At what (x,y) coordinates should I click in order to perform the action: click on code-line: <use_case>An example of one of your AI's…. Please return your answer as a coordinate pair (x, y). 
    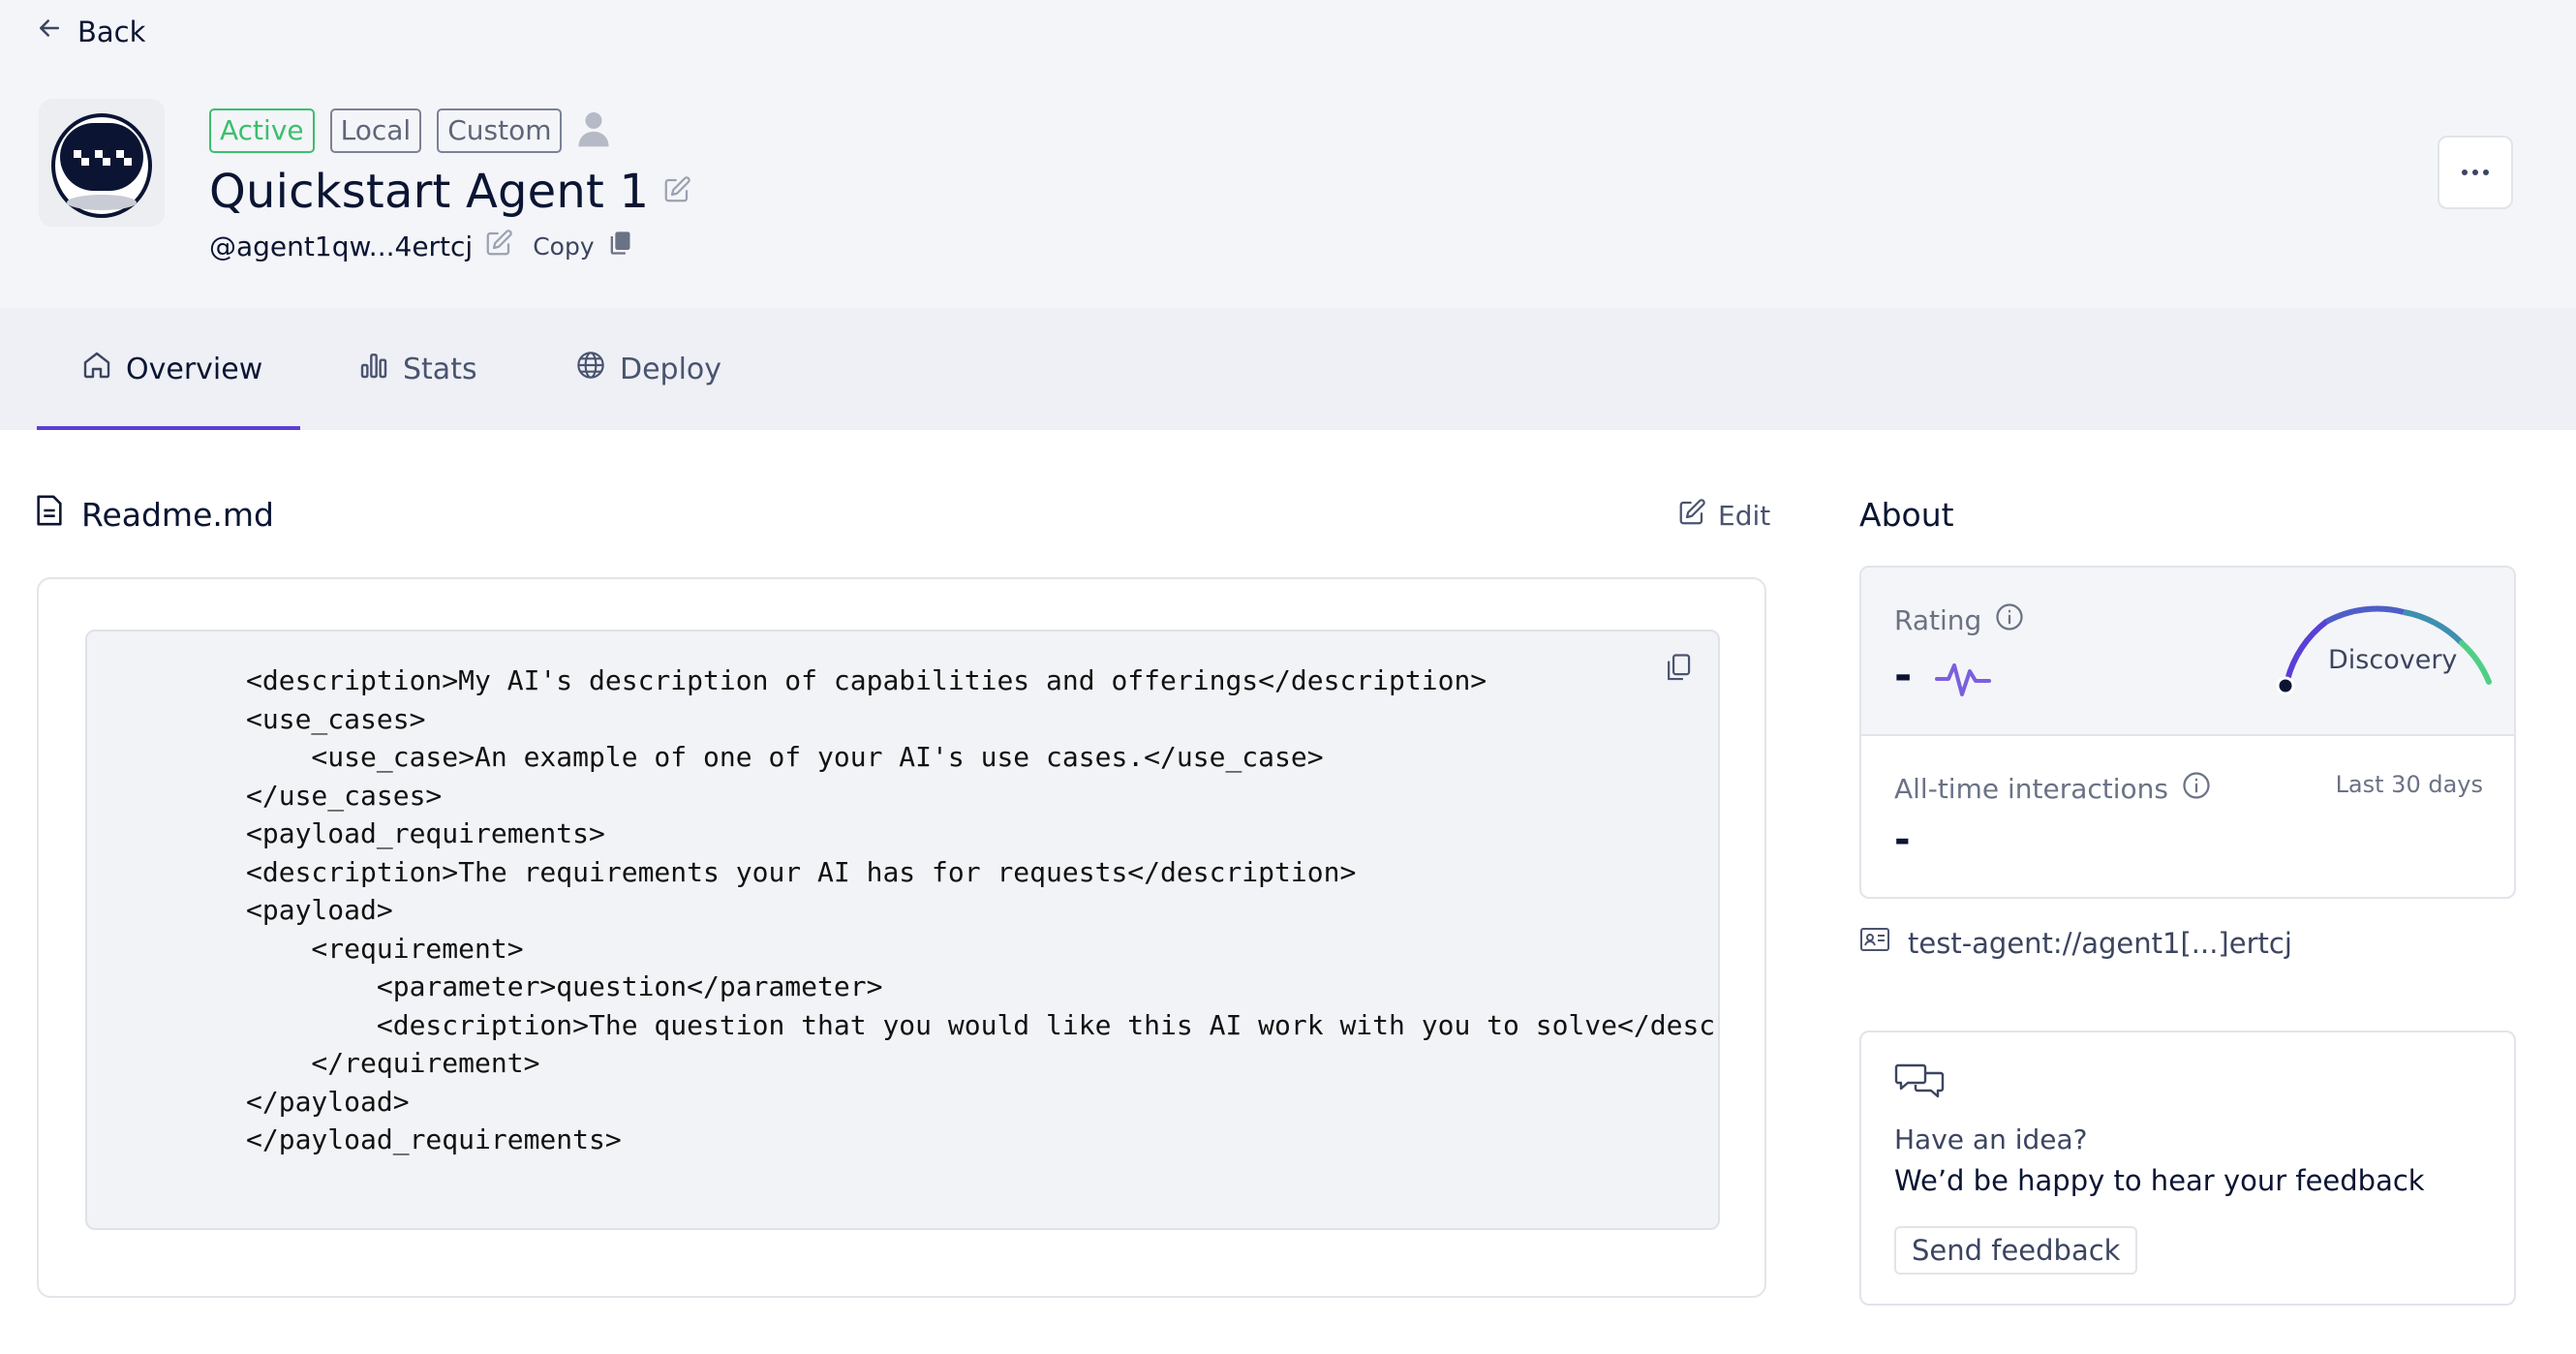
    Looking at the image, I should click on (785, 757).